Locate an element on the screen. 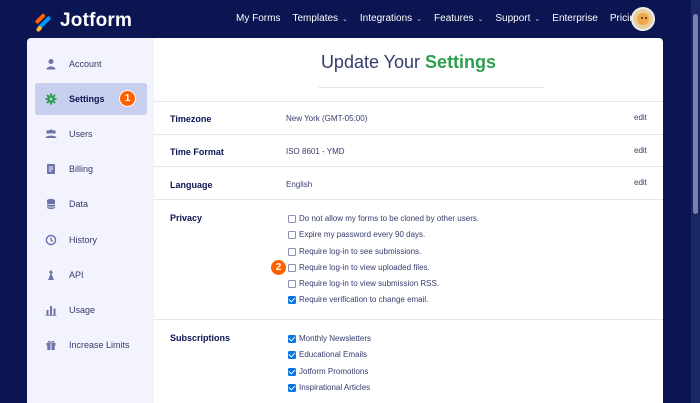  subscription-educational-emails: Educational Emails is located at coordinates (327, 354).